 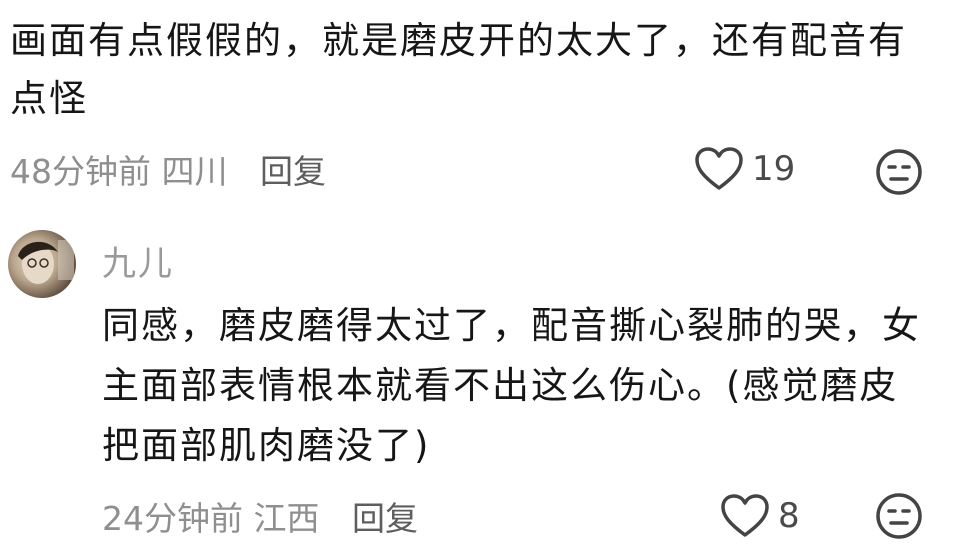 I want to click on username: 九儿, so click(x=138, y=260).